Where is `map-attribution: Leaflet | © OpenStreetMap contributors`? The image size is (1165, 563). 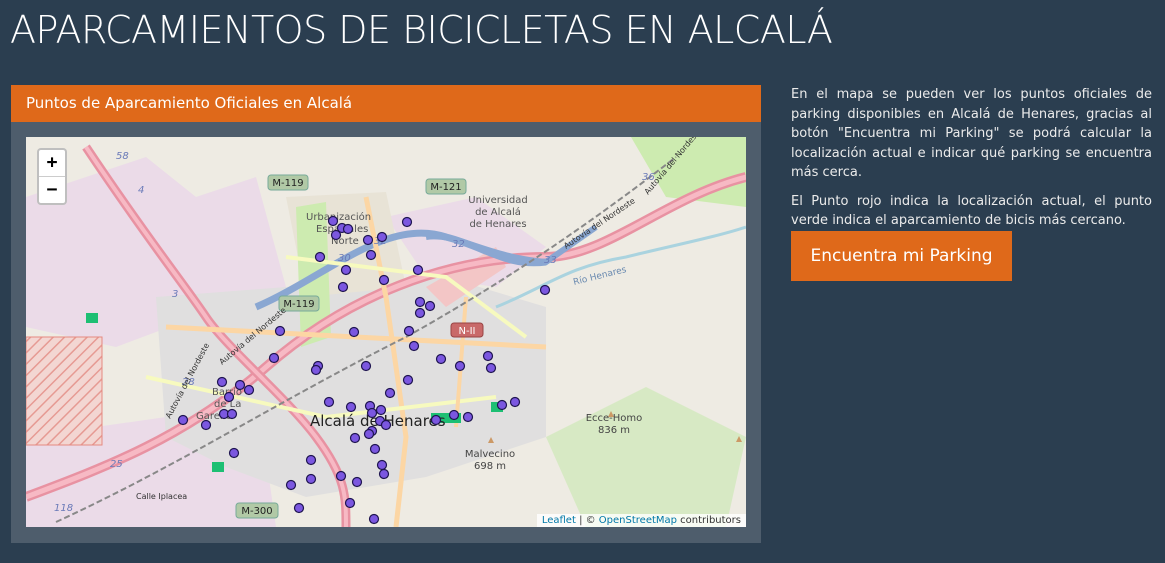
map-attribution: Leaflet | © OpenStreetMap contributors is located at coordinates (641, 520).